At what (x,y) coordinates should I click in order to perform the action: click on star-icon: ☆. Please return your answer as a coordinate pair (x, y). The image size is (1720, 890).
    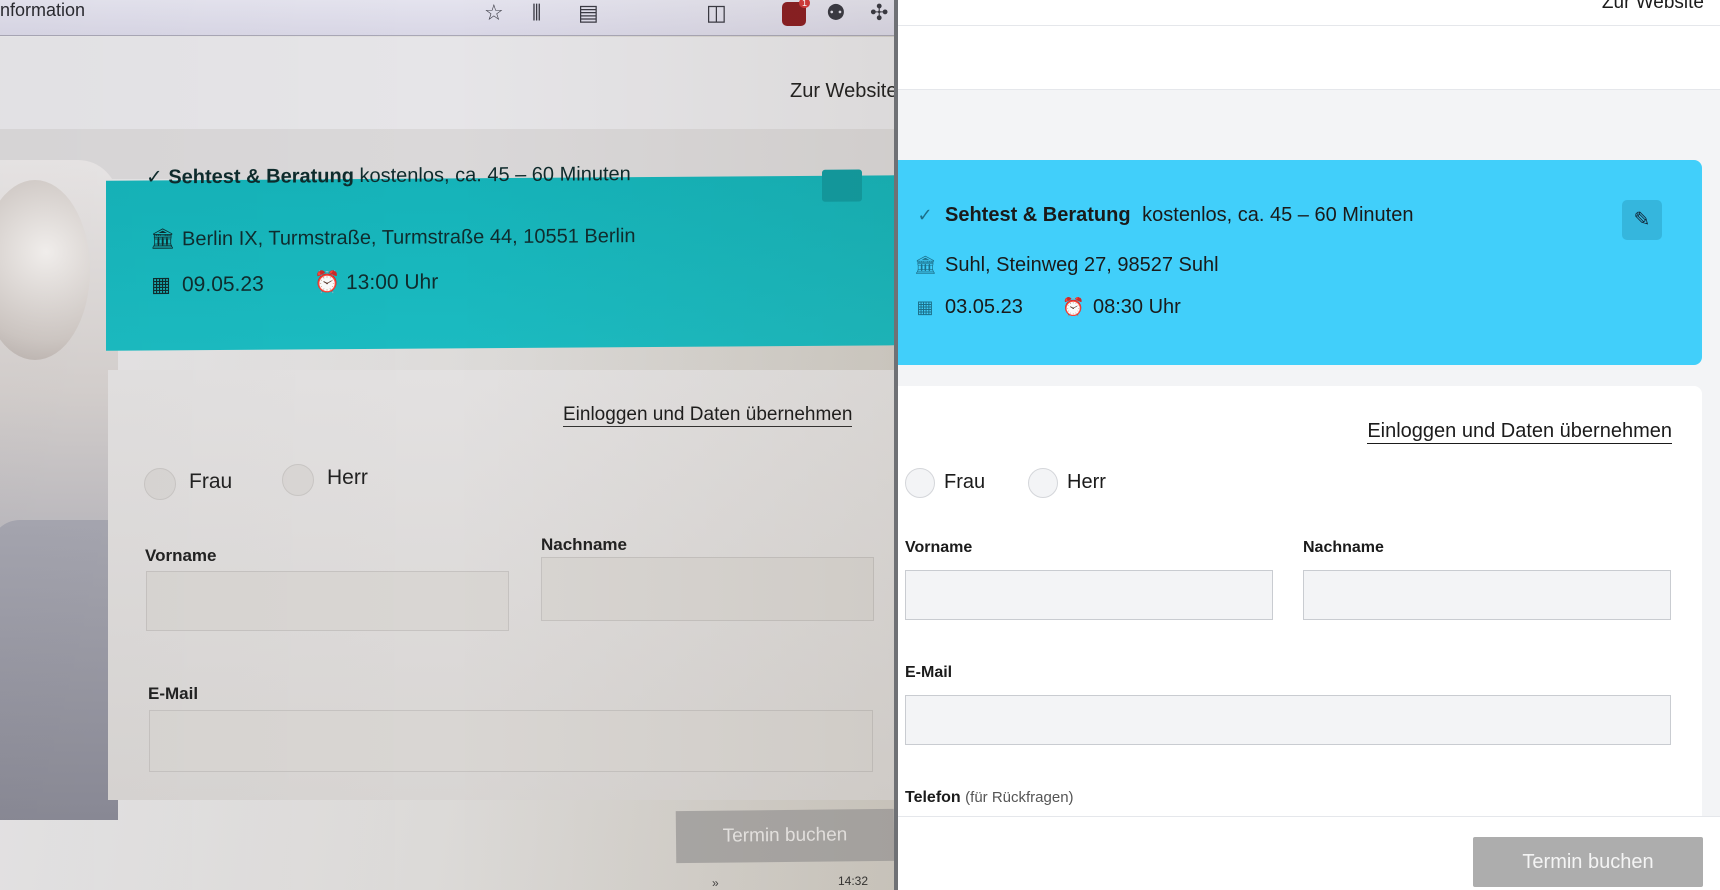
    Looking at the image, I should click on (494, 13).